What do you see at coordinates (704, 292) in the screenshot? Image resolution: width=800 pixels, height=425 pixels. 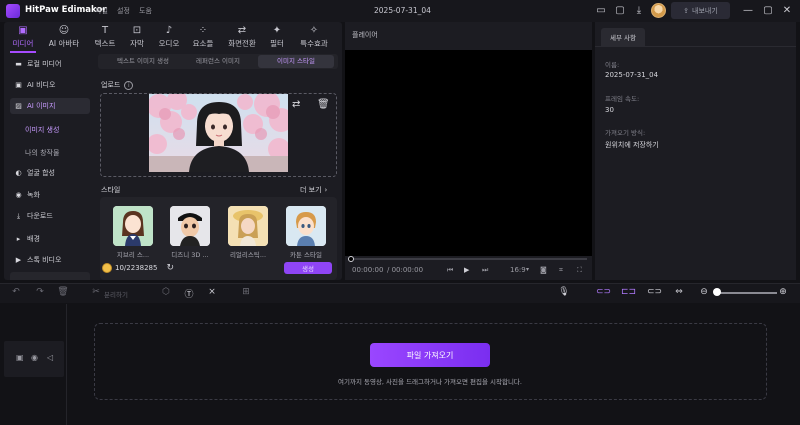 I see `zoom-out-icon: ⊖` at bounding box center [704, 292].